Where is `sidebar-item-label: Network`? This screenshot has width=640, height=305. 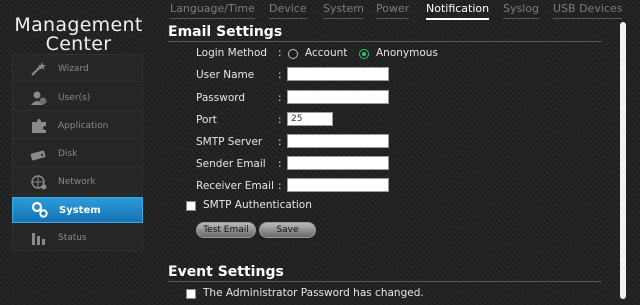
sidebar-item-label: Network is located at coordinates (77, 181).